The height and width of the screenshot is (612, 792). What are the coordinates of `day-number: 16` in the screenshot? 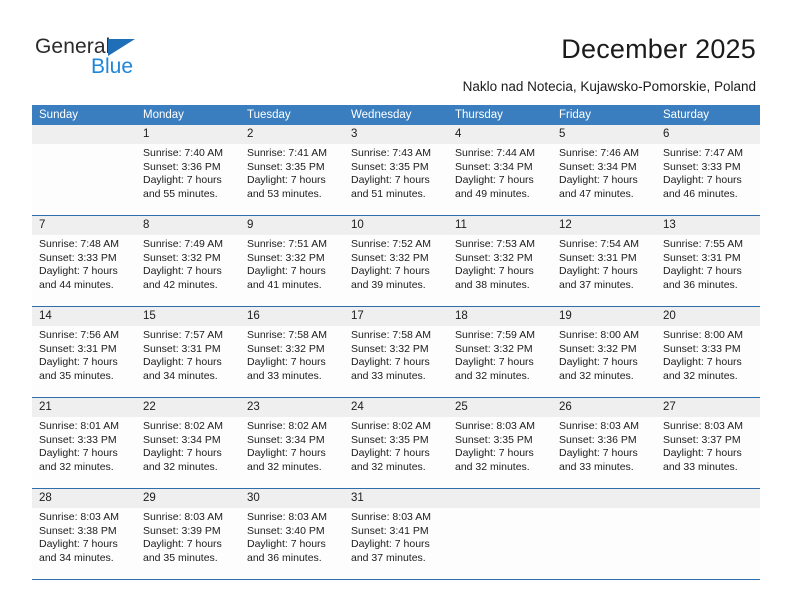 It's located at (292, 316).